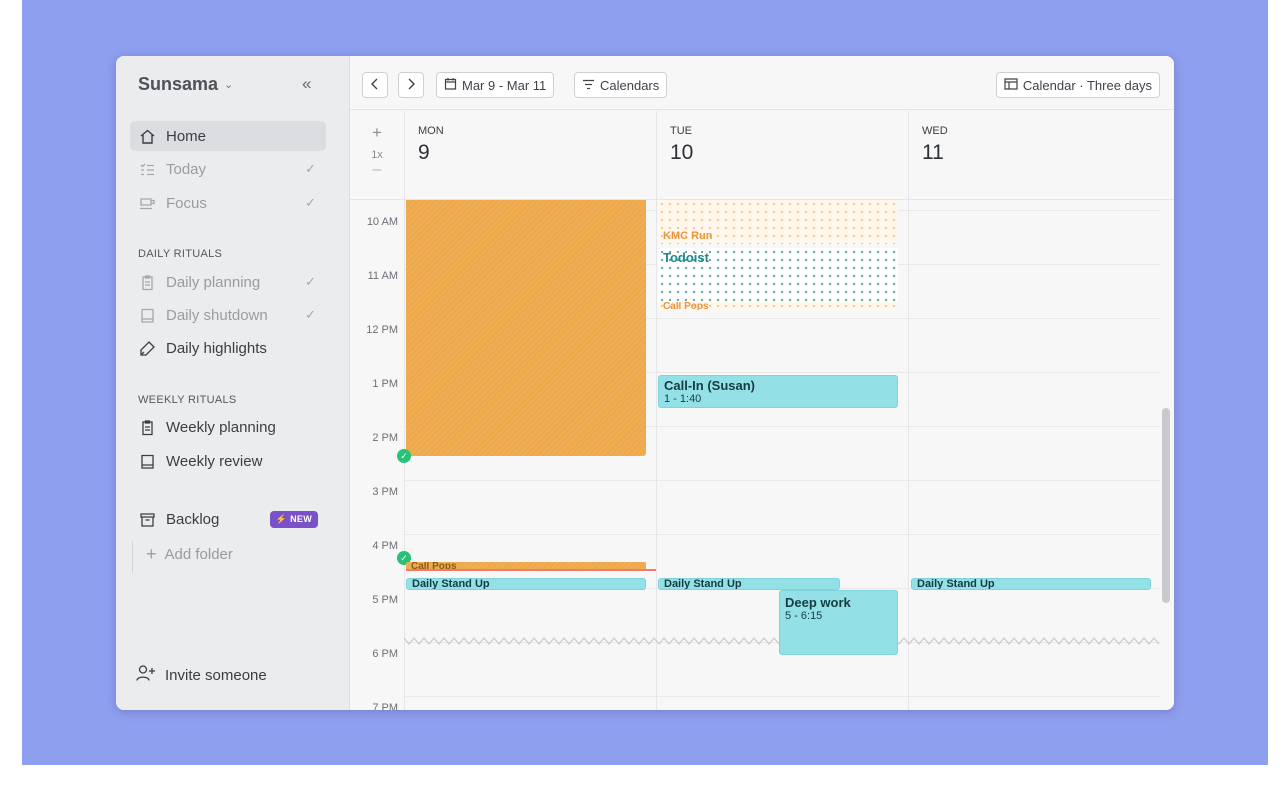 This screenshot has width=1288, height=788. What do you see at coordinates (217, 315) in the screenshot?
I see `sidebar-item-label: Daily shutdown` at bounding box center [217, 315].